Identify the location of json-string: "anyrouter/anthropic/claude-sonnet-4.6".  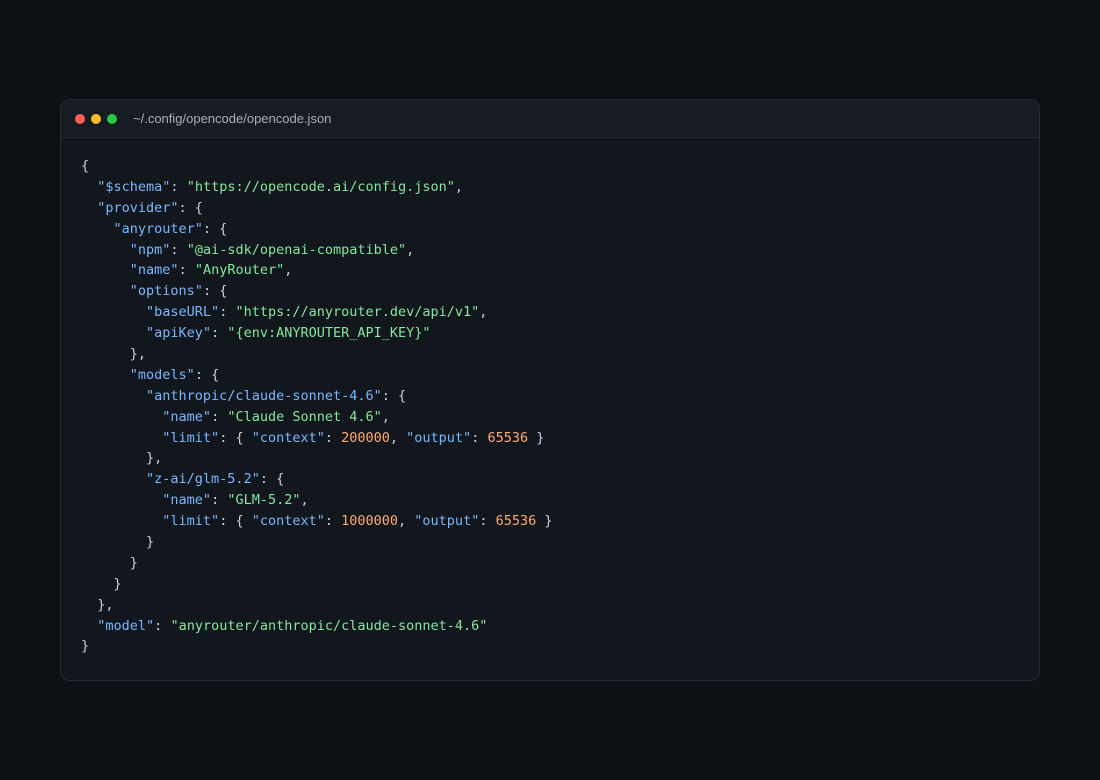
(329, 625).